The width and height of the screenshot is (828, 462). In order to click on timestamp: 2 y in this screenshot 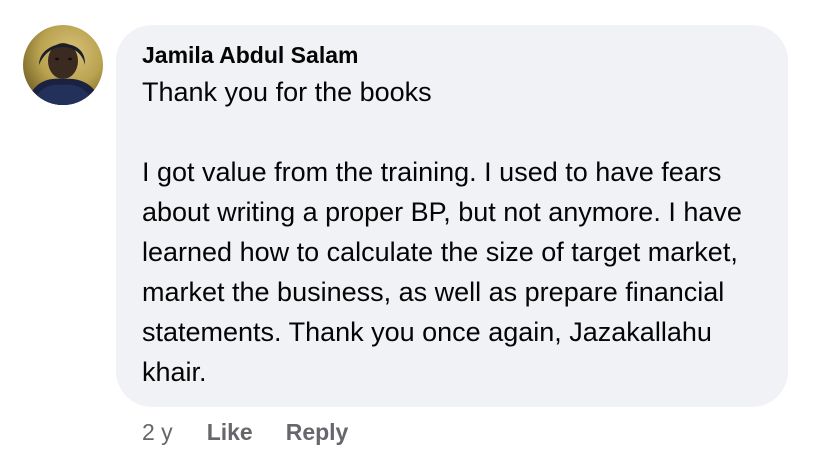, I will do `click(157, 432)`.